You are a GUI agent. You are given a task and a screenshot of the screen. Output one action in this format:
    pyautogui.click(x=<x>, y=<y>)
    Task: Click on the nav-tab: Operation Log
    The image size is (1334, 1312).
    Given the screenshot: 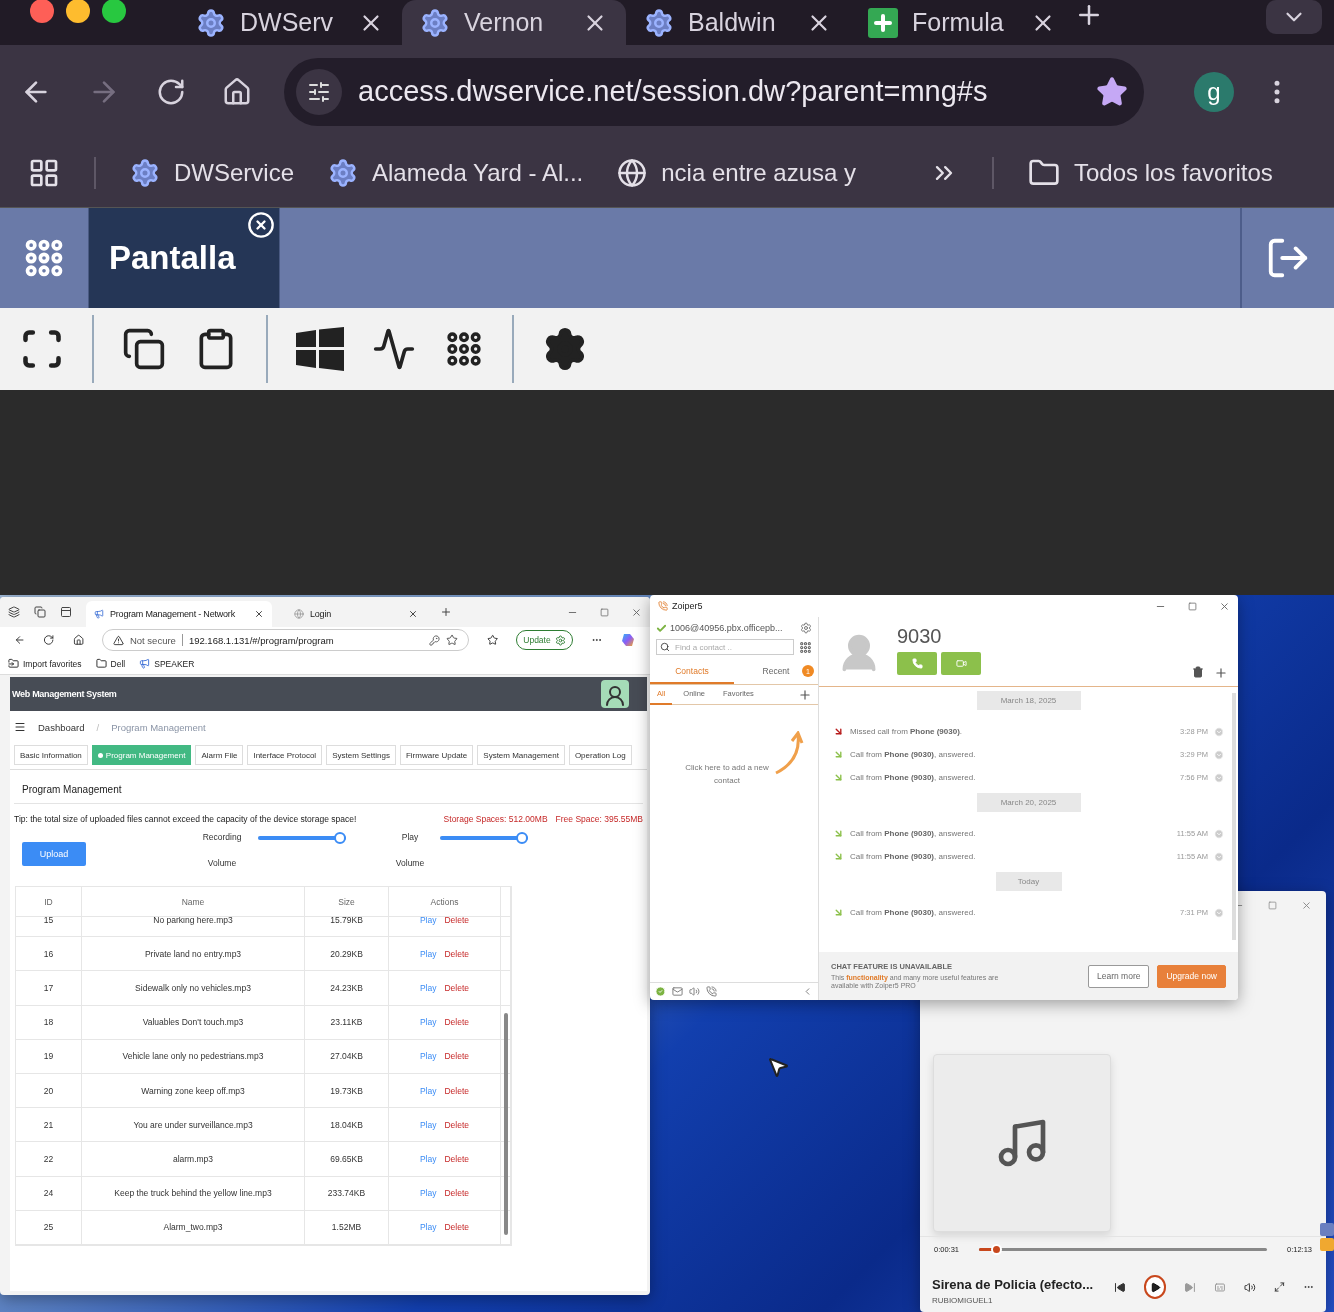 What is the action you would take?
    pyautogui.click(x=600, y=755)
    